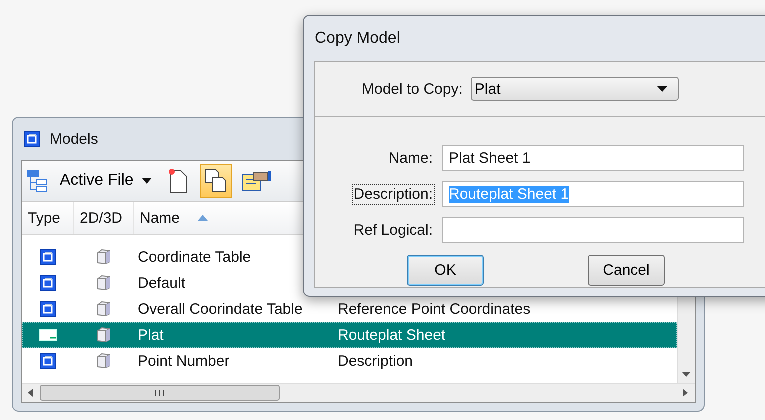 The height and width of the screenshot is (420, 765). I want to click on model-name: Overall Coorindate Table, so click(220, 309).